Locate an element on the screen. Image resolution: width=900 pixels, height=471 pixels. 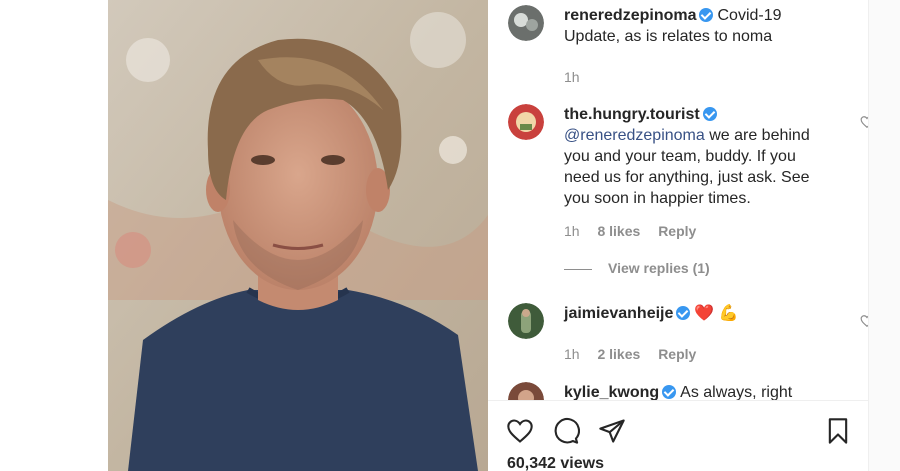
view-replies-button: View replies (1) is located at coordinates (637, 268).